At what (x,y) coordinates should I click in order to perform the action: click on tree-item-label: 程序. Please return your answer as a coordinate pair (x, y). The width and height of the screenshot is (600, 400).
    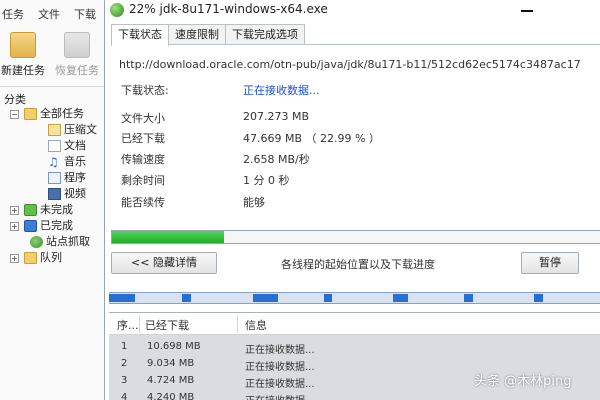
    Looking at the image, I should click on (75, 177).